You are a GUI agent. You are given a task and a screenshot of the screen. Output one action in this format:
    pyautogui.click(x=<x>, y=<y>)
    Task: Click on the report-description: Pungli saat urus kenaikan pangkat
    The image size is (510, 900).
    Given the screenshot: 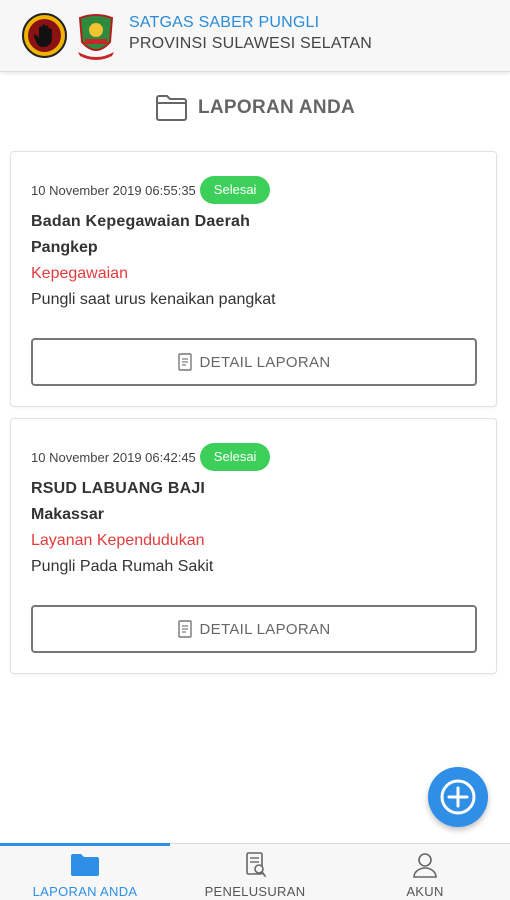 What is the action you would take?
    pyautogui.click(x=153, y=299)
    